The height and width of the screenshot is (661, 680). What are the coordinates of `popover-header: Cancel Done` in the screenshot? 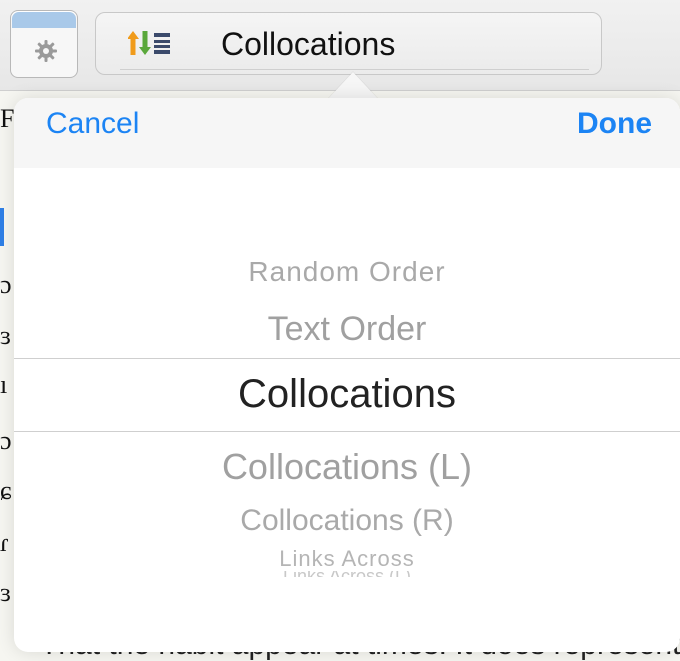 It's located at (347, 133).